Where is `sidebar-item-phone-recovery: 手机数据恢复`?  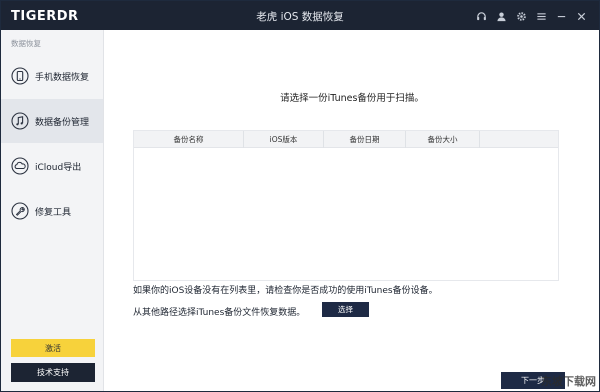
sidebar-item-phone-recovery: 手机数据恢复 is located at coordinates (52, 76).